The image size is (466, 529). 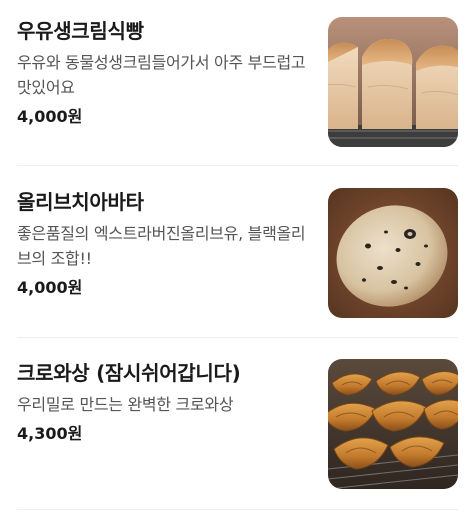 I want to click on menu-item-name: 크로와상 (잠시쉬어갑니다), so click(x=129, y=373).